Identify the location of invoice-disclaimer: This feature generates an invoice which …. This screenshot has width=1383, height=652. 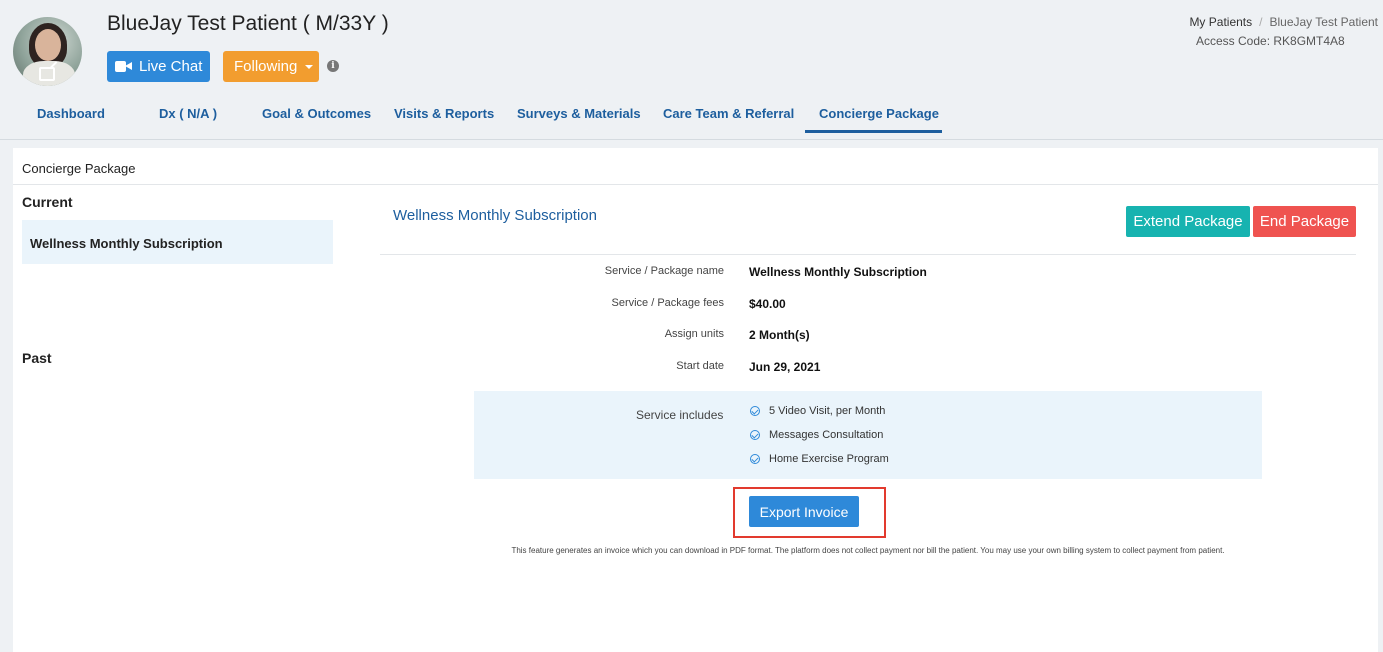
(868, 550).